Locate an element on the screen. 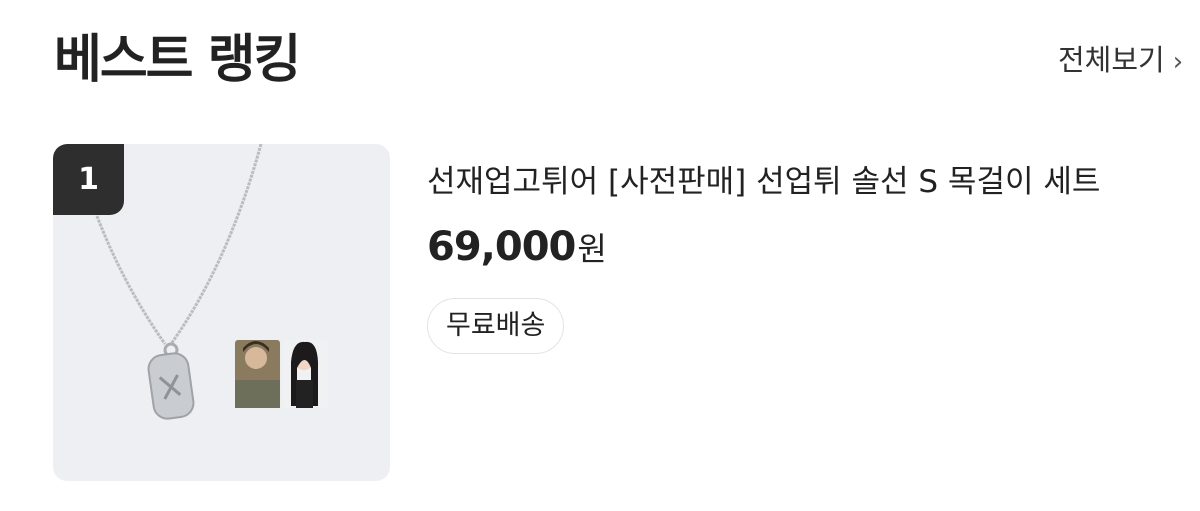 Image resolution: width=1200 pixels, height=511 pixels. rank-badge: 1 is located at coordinates (88, 179).